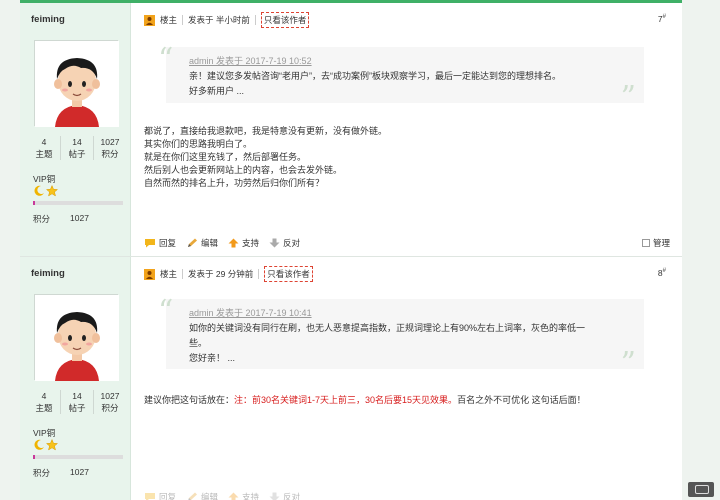  I want to click on floor-number: 7#, so click(662, 19).